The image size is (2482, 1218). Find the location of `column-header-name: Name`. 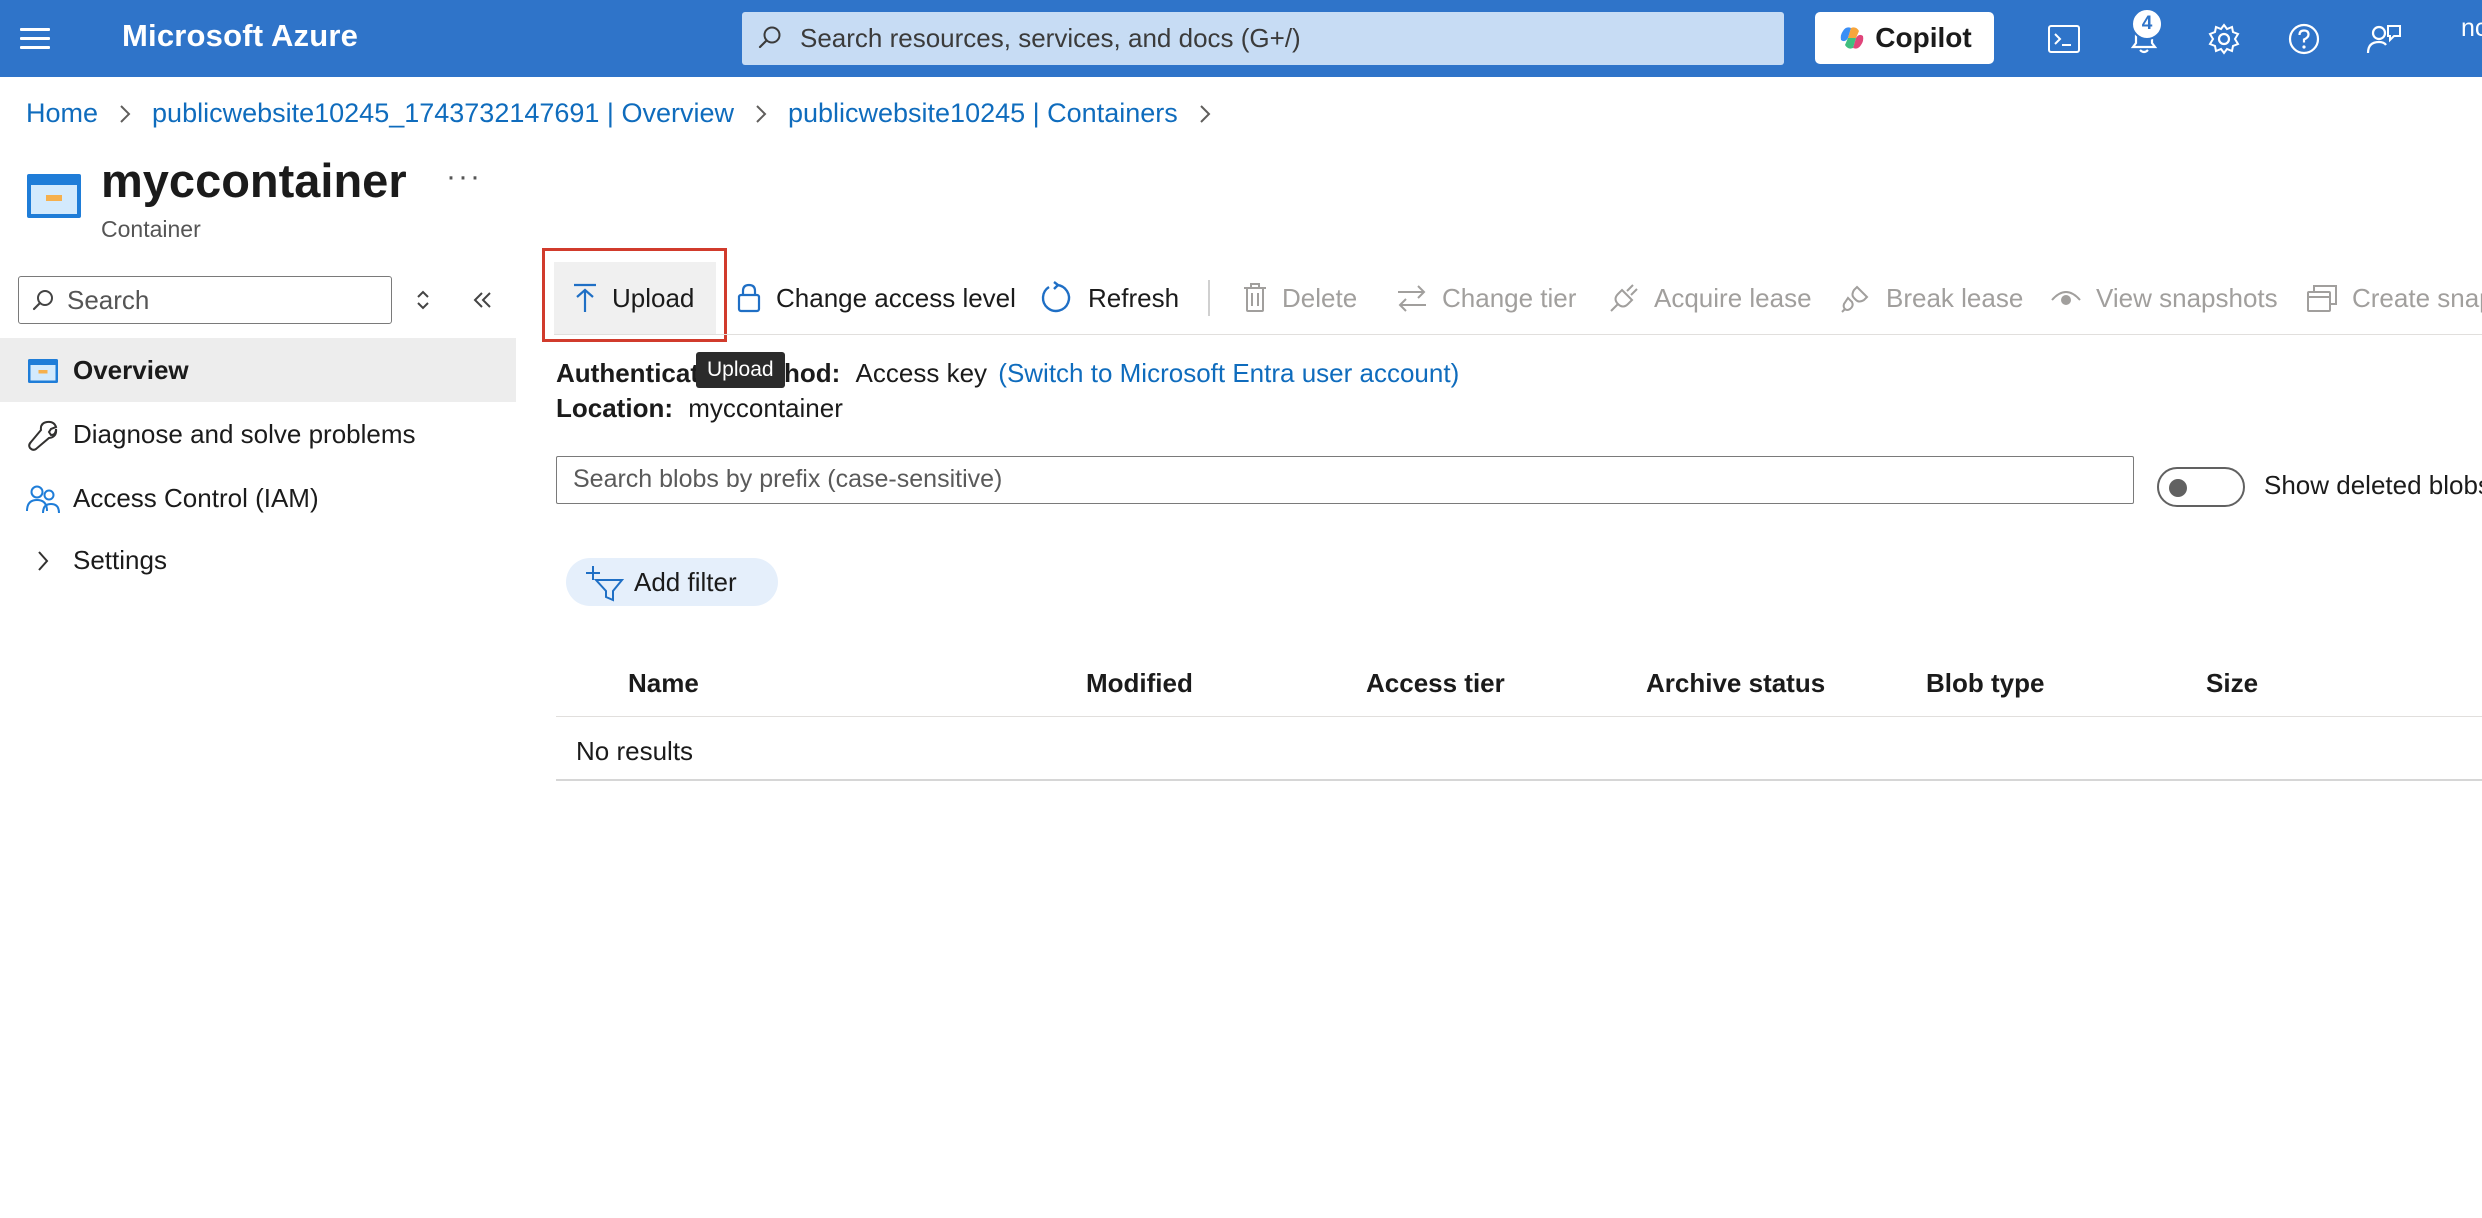

column-header-name: Name is located at coordinates (663, 683).